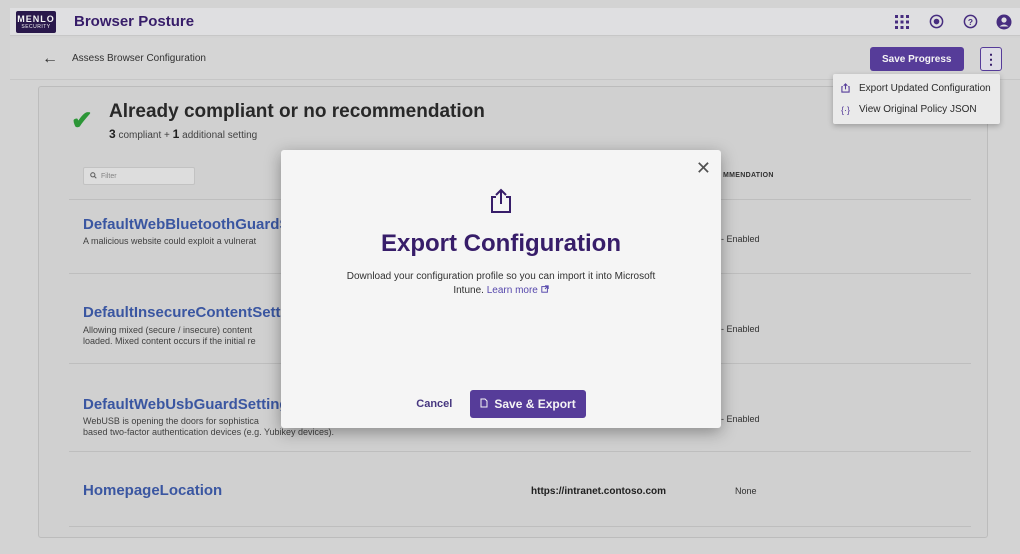  I want to click on menlo-logo: MENLO SECURITY, so click(36, 21).